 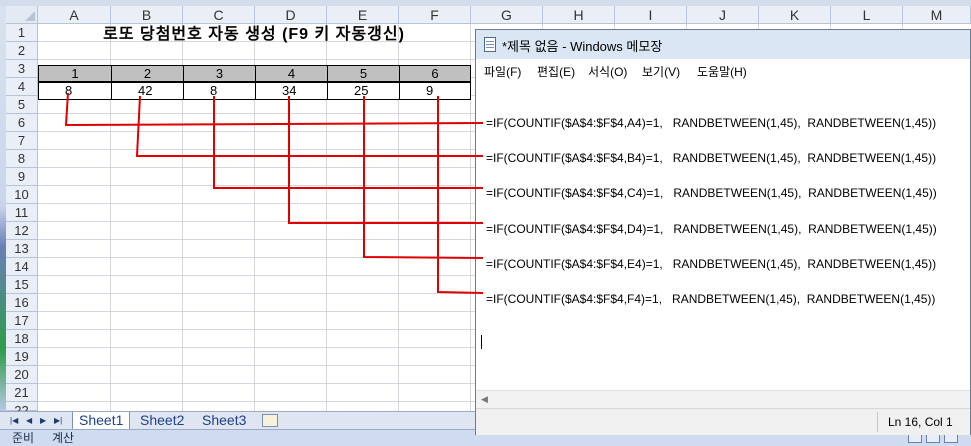 What do you see at coordinates (22, 393) in the screenshot?
I see `row-header-21: 21` at bounding box center [22, 393].